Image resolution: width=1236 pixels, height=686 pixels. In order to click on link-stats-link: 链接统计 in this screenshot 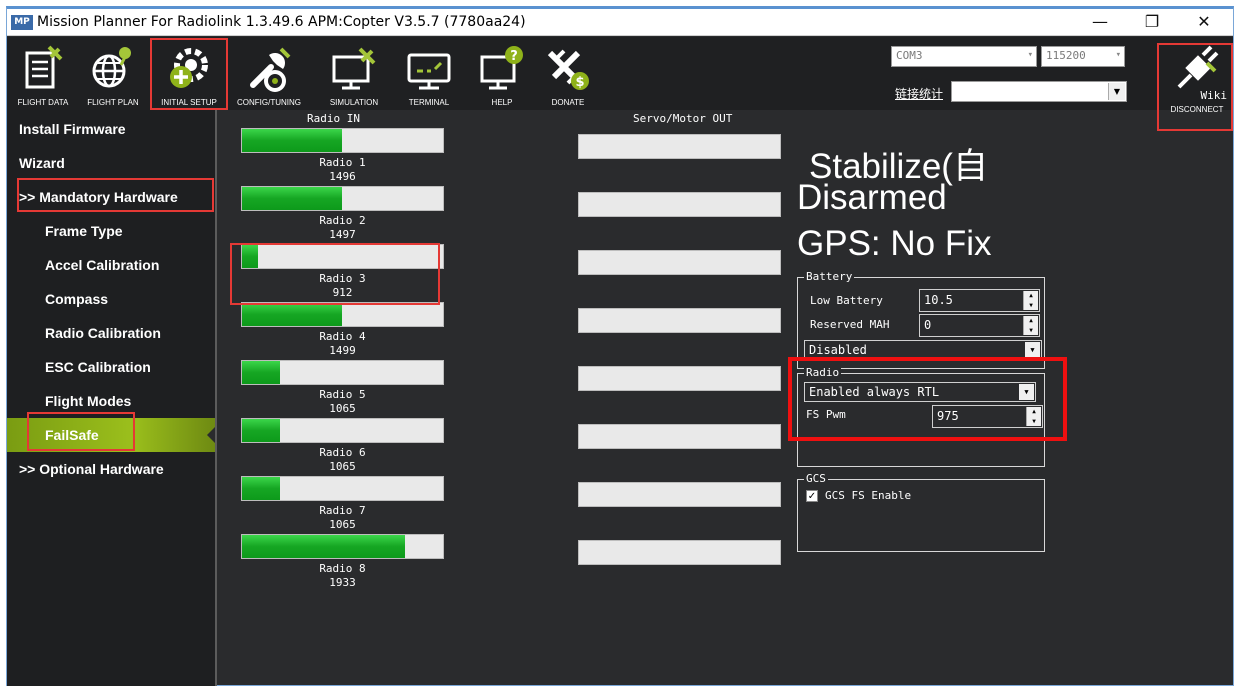, I will do `click(919, 93)`.